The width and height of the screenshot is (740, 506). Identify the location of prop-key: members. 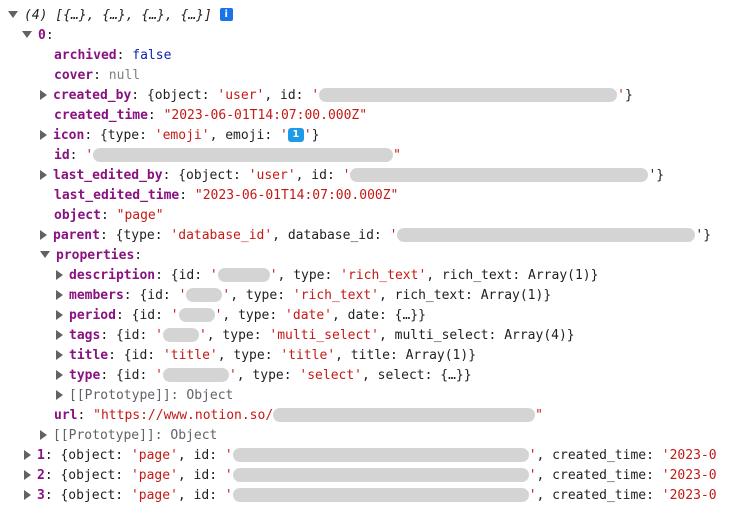
(96, 295).